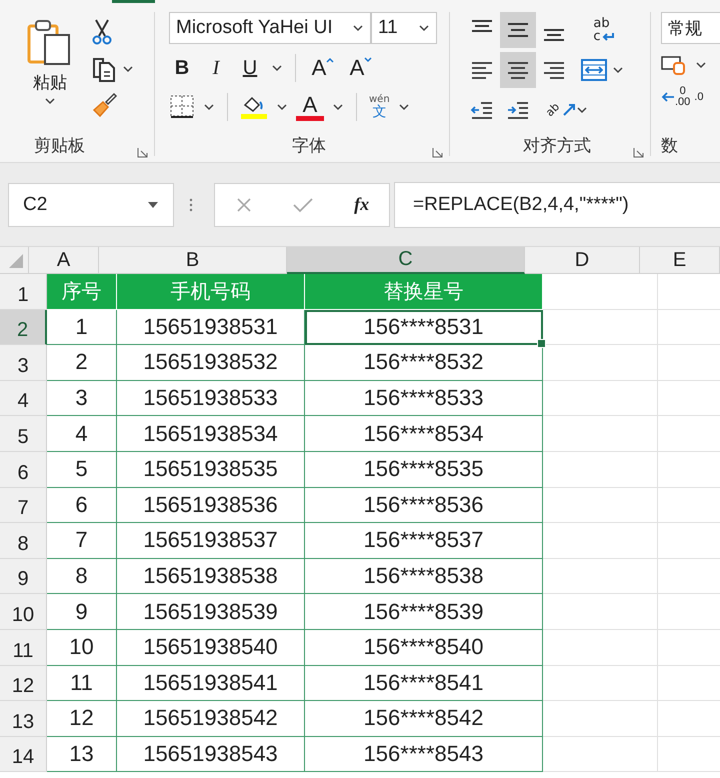 The width and height of the screenshot is (720, 778). Describe the element at coordinates (81, 540) in the screenshot. I see `table-cell: 7` at that location.